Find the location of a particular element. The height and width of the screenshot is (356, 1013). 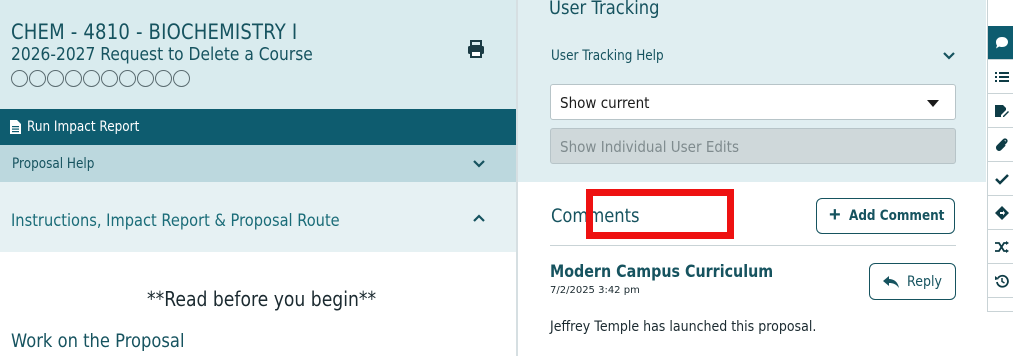

progress-circles is located at coordinates (100, 78).